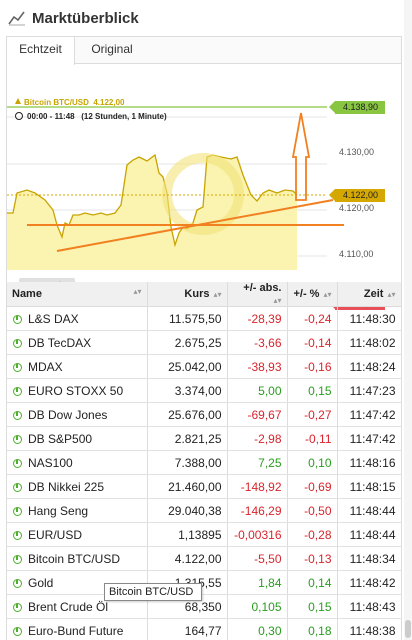 The height and width of the screenshot is (640, 412). What do you see at coordinates (306, 294) in the screenshot?
I see `column-label: +/- %` at bounding box center [306, 294].